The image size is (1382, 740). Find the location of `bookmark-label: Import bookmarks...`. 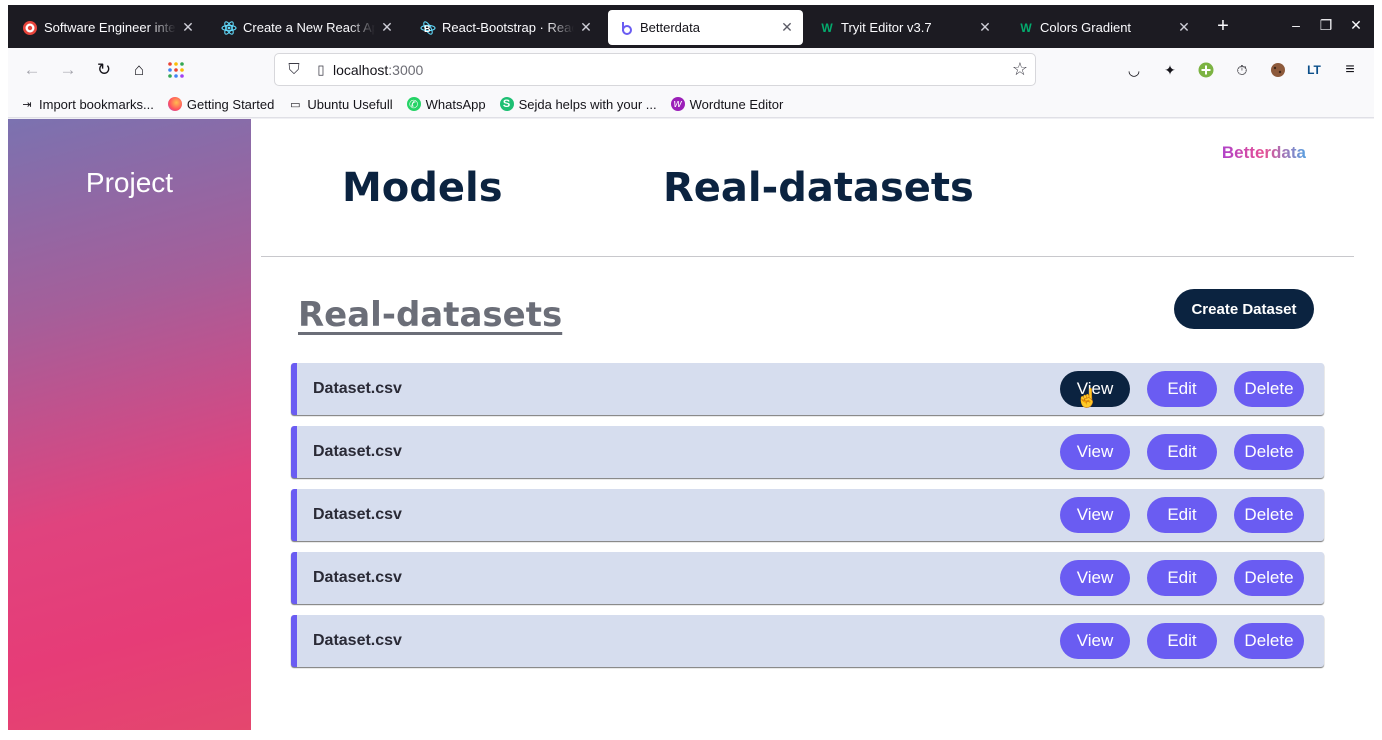

bookmark-label: Import bookmarks... is located at coordinates (96, 104).